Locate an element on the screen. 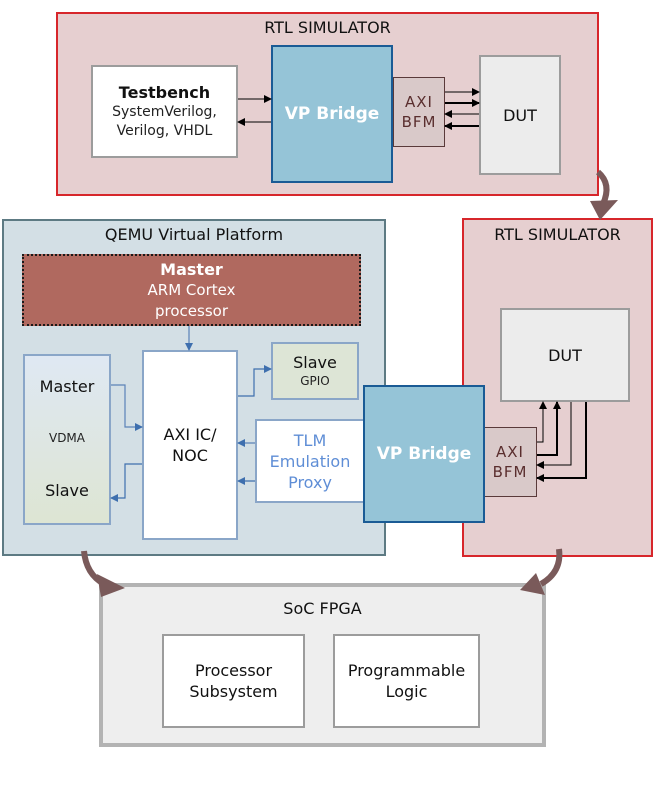 Image resolution: width=660 pixels, height=800 pixels. arm-line2: processor is located at coordinates (191, 310).